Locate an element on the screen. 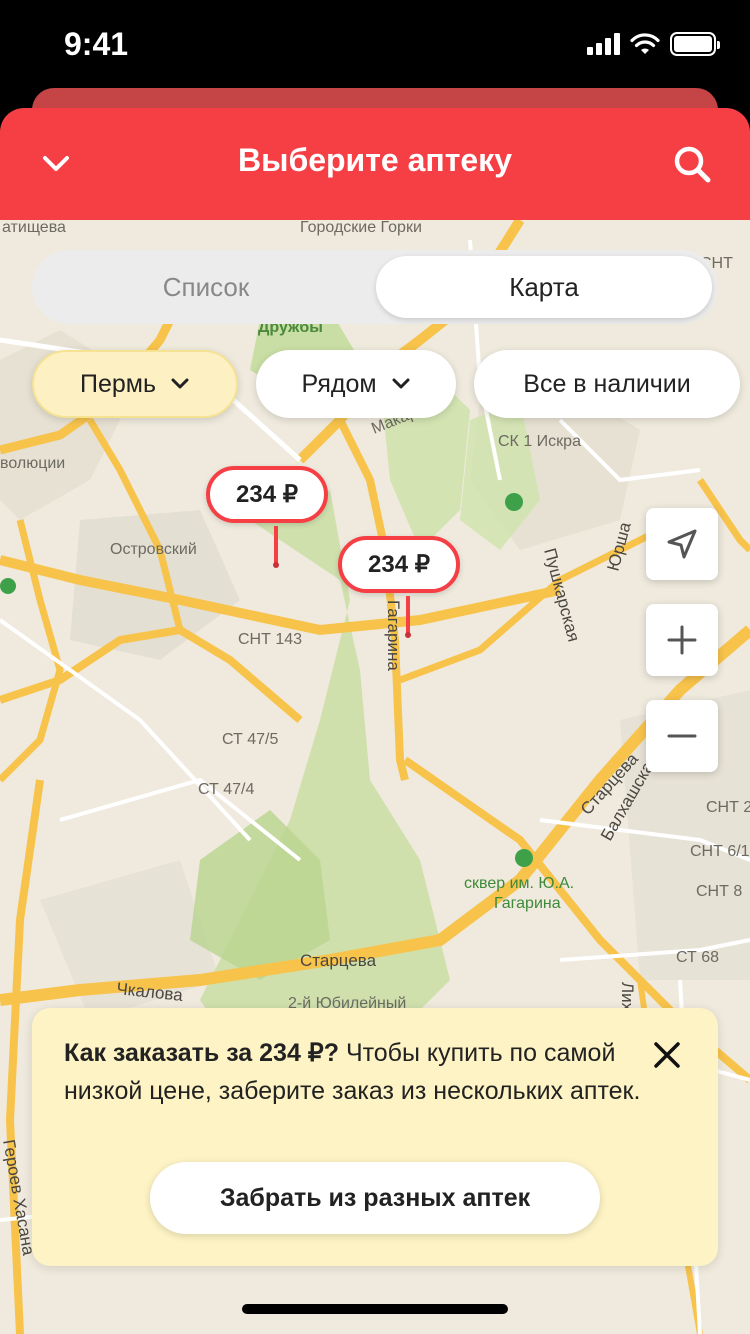  view-toggle: Список Карта is located at coordinates (375, 287).